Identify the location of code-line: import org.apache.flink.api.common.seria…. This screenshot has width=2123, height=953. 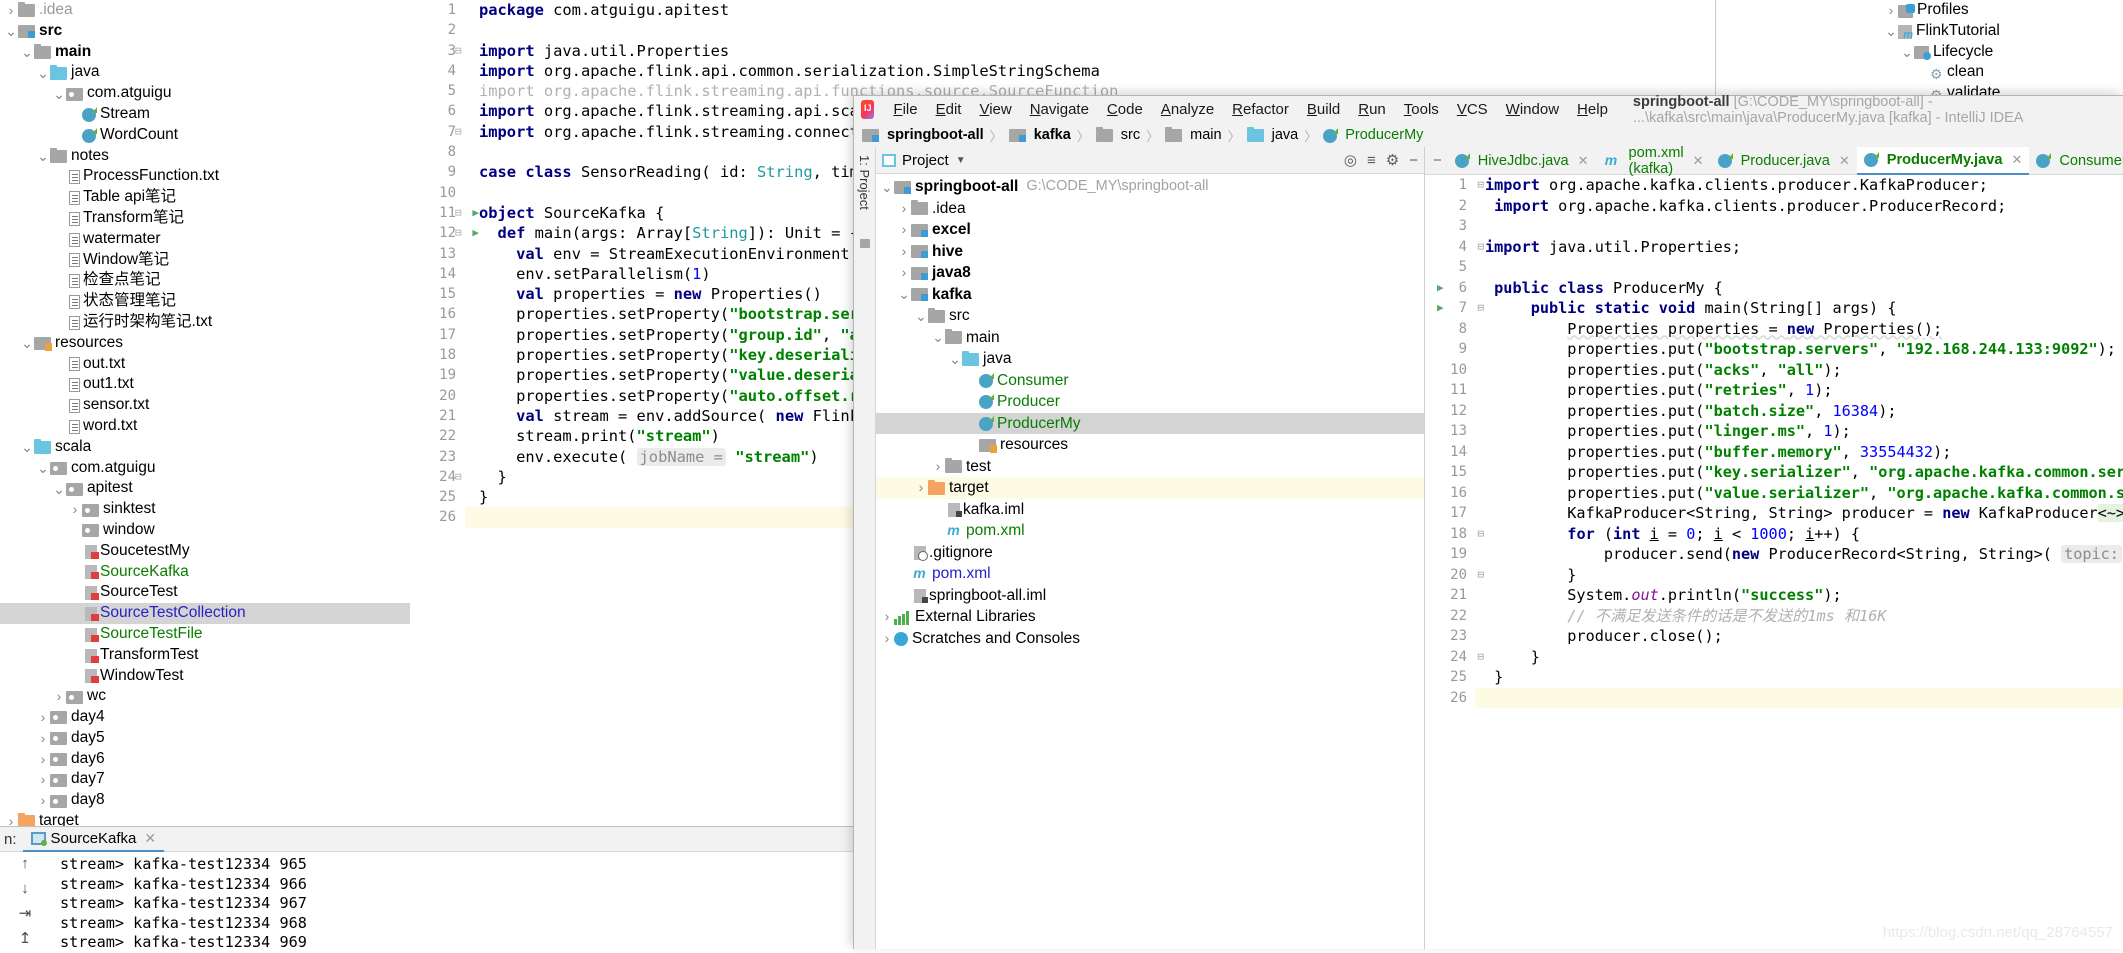
(1294, 71).